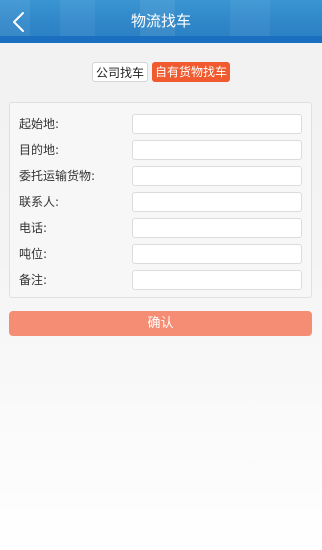 Image resolution: width=322 pixels, height=550 pixels. I want to click on header-bar: 物流找车, so click(161, 21).